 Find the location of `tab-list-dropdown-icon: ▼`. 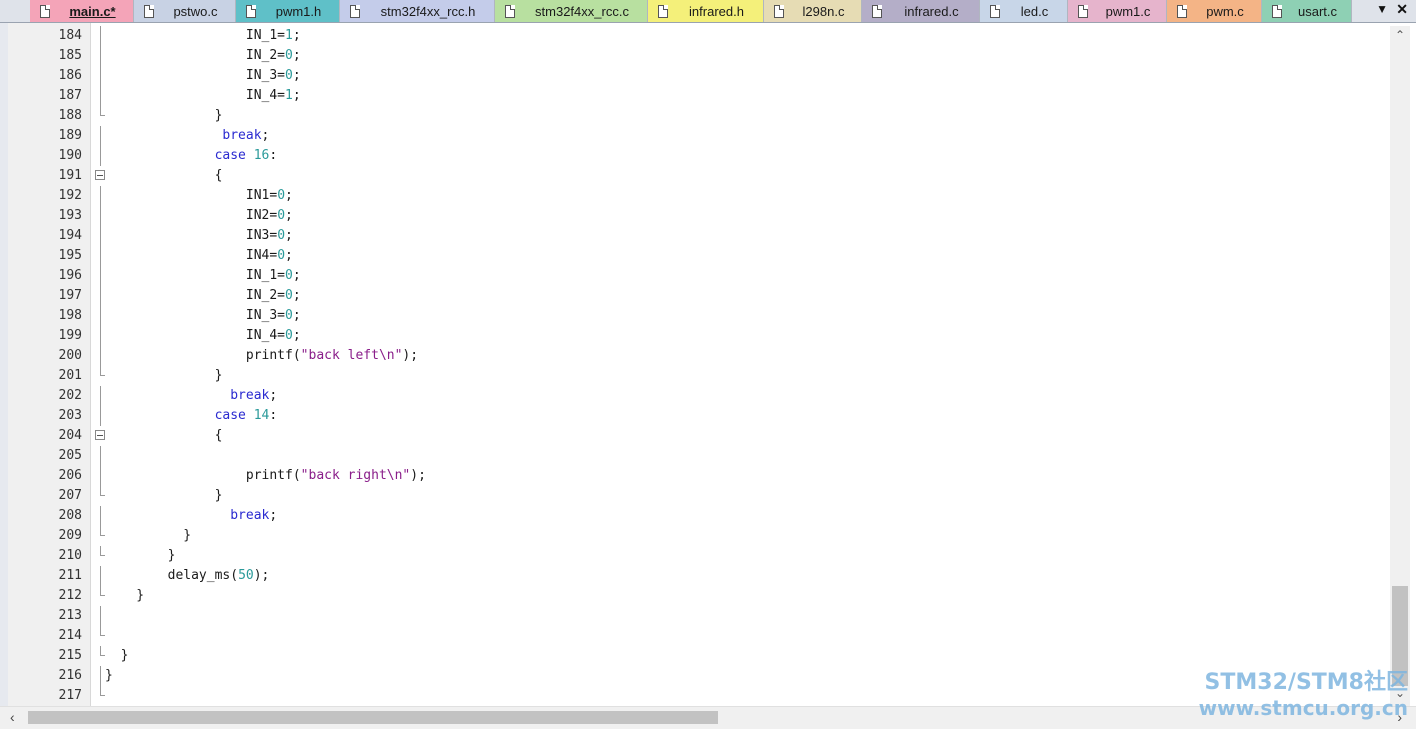

tab-list-dropdown-icon: ▼ is located at coordinates (1382, 9).